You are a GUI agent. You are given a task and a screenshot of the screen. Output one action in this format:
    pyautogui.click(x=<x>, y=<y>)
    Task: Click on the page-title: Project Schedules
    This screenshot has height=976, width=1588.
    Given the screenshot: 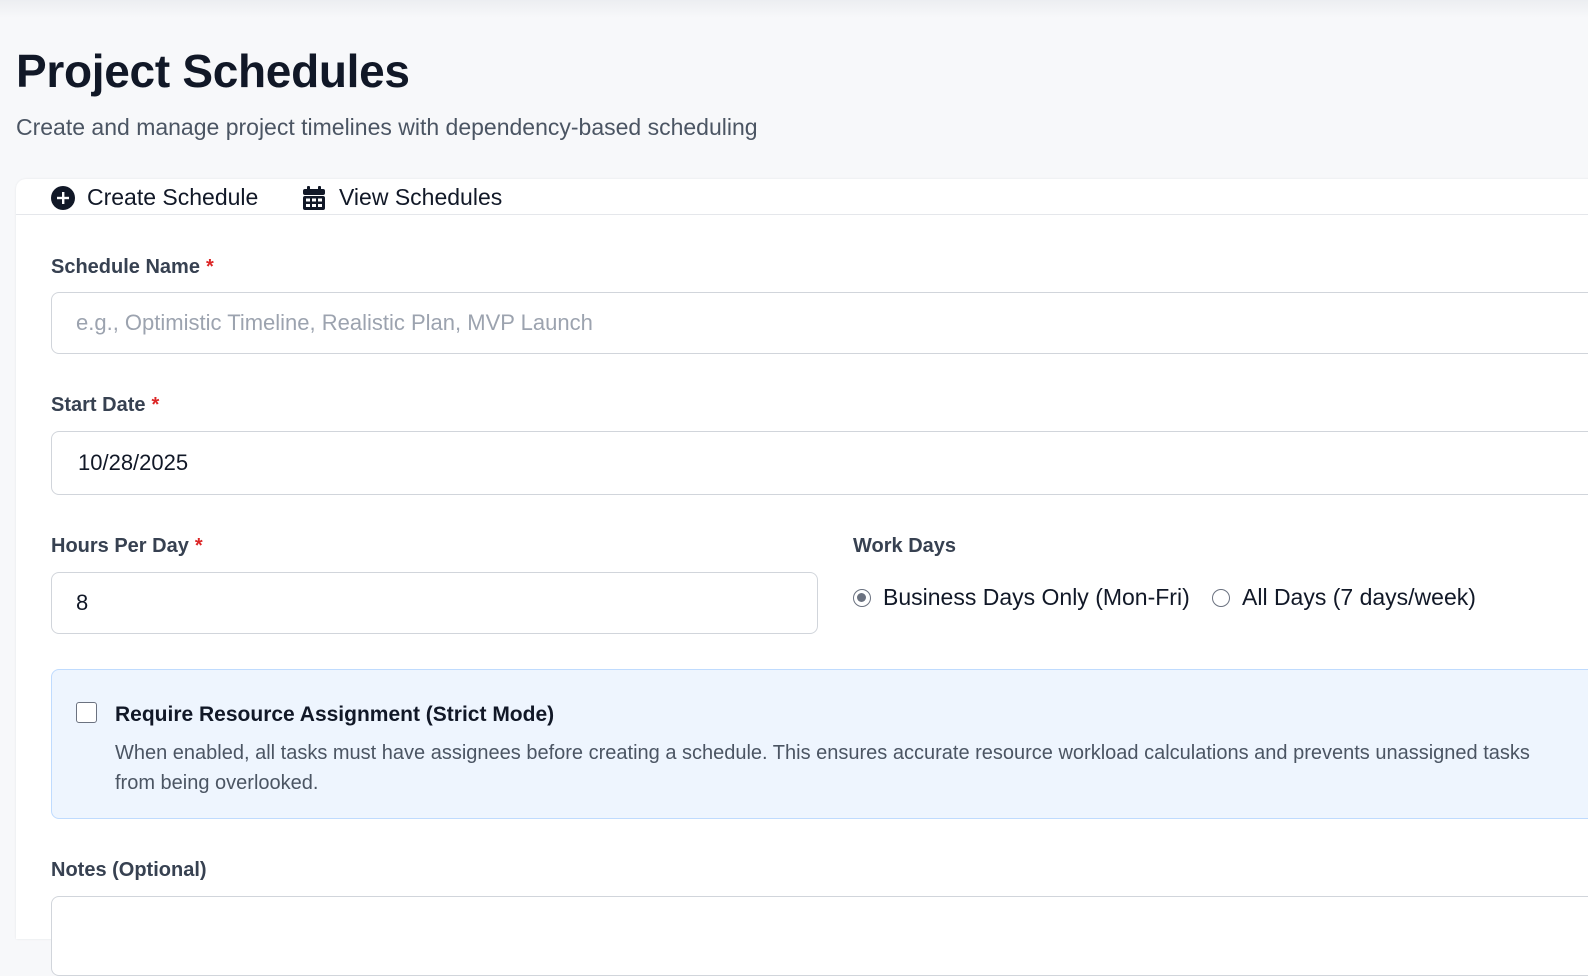 What is the action you would take?
    pyautogui.click(x=213, y=71)
    